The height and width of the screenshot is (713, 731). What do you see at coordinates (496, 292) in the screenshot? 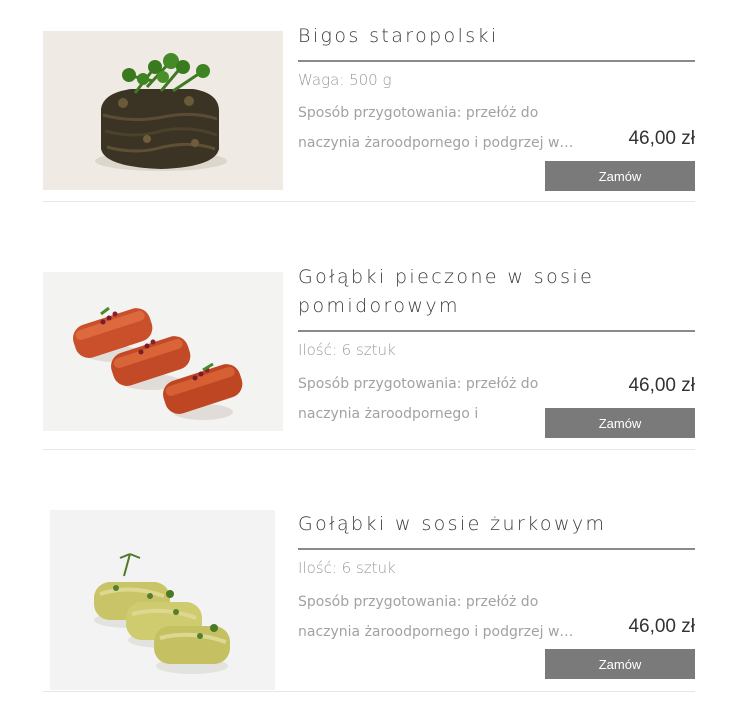
I see `product-title: Gołąbki pieczone w sosie pomidorowym` at bounding box center [496, 292].